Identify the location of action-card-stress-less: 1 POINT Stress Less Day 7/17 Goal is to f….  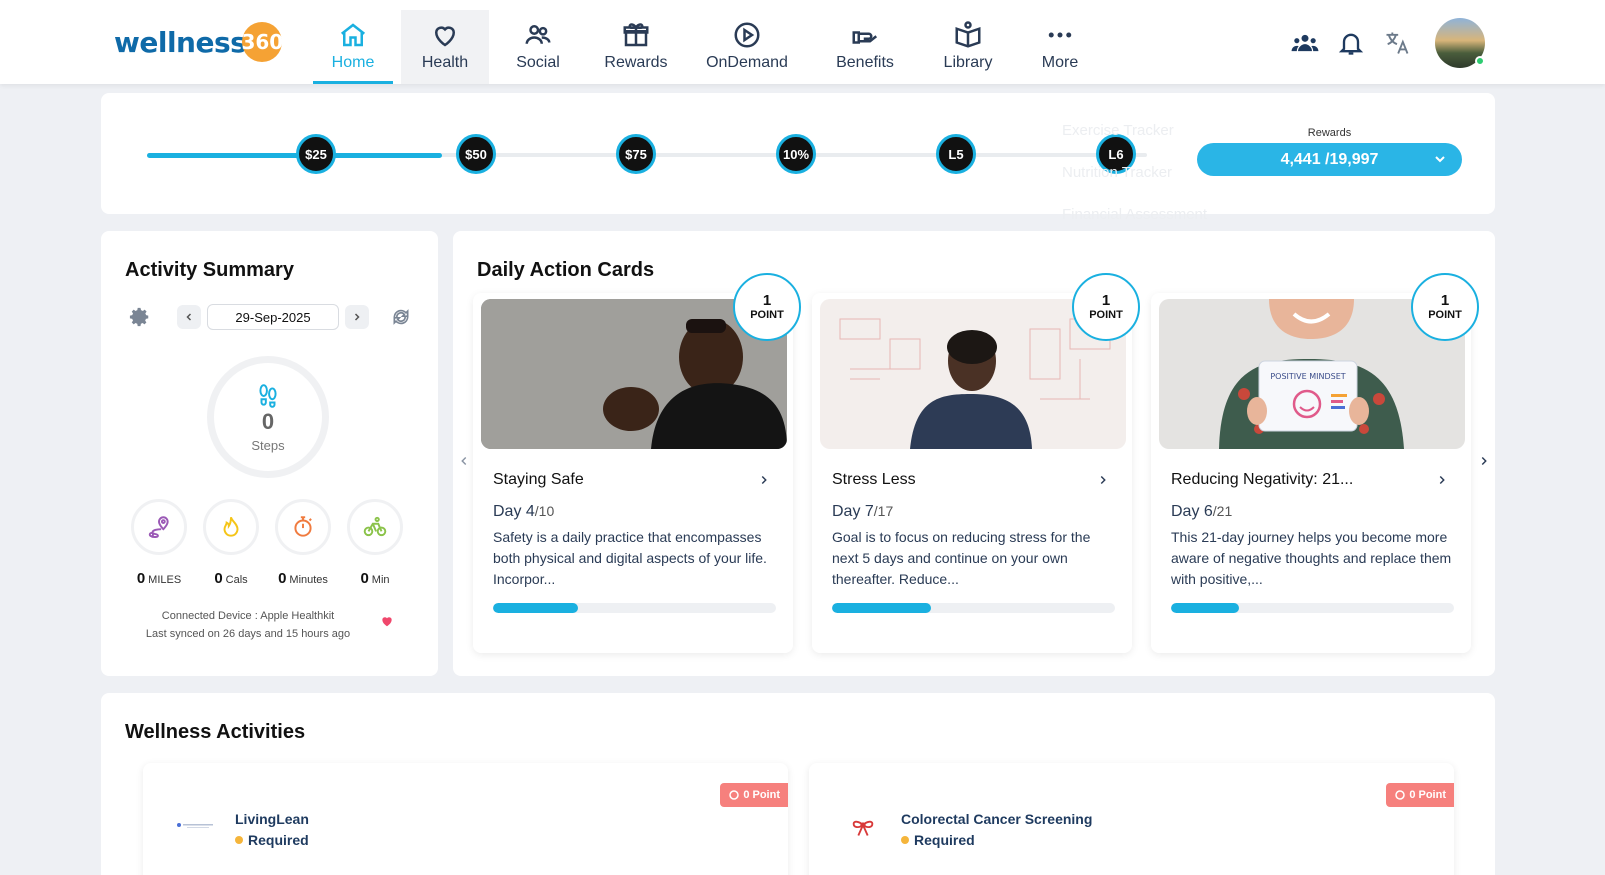
(976, 463).